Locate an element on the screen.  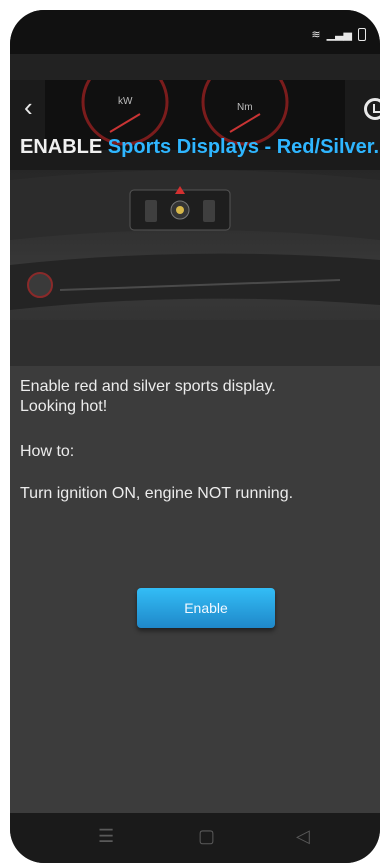
page-title: ENABLE Sports Displays - Red/Silver. is located at coordinates (199, 147).